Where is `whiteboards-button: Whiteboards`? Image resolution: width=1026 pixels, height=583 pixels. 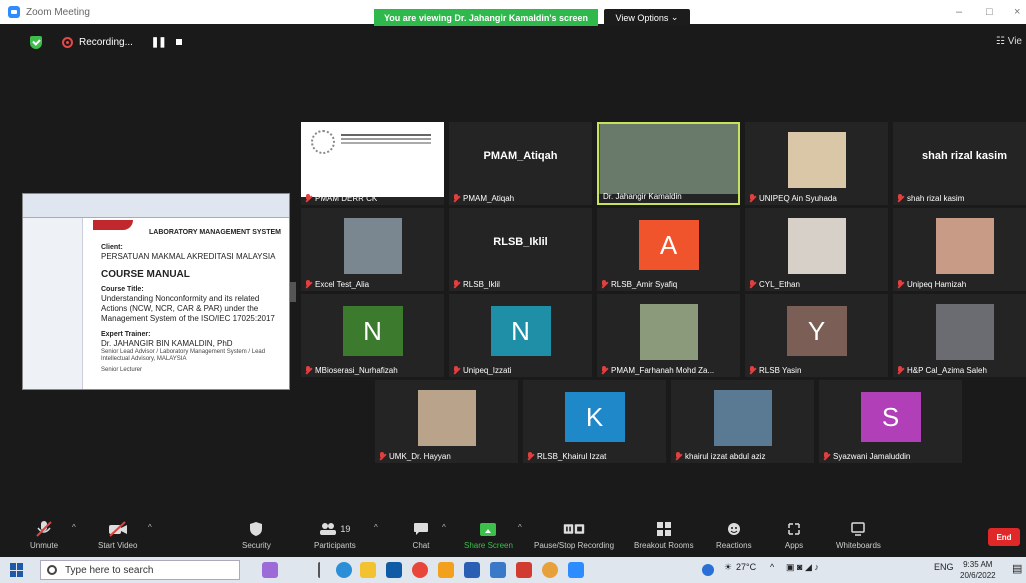 whiteboards-button: Whiteboards is located at coordinates (858, 534).